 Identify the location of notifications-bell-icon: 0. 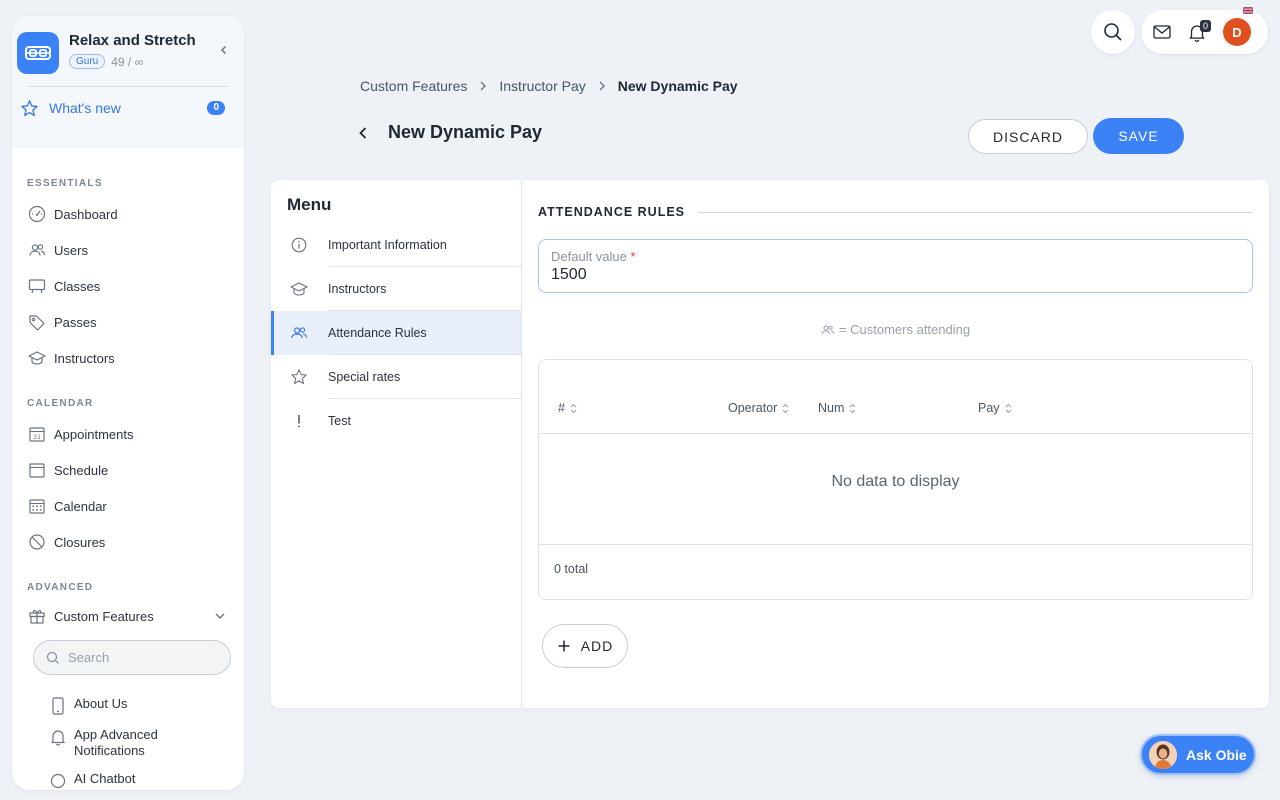
(1199, 30).